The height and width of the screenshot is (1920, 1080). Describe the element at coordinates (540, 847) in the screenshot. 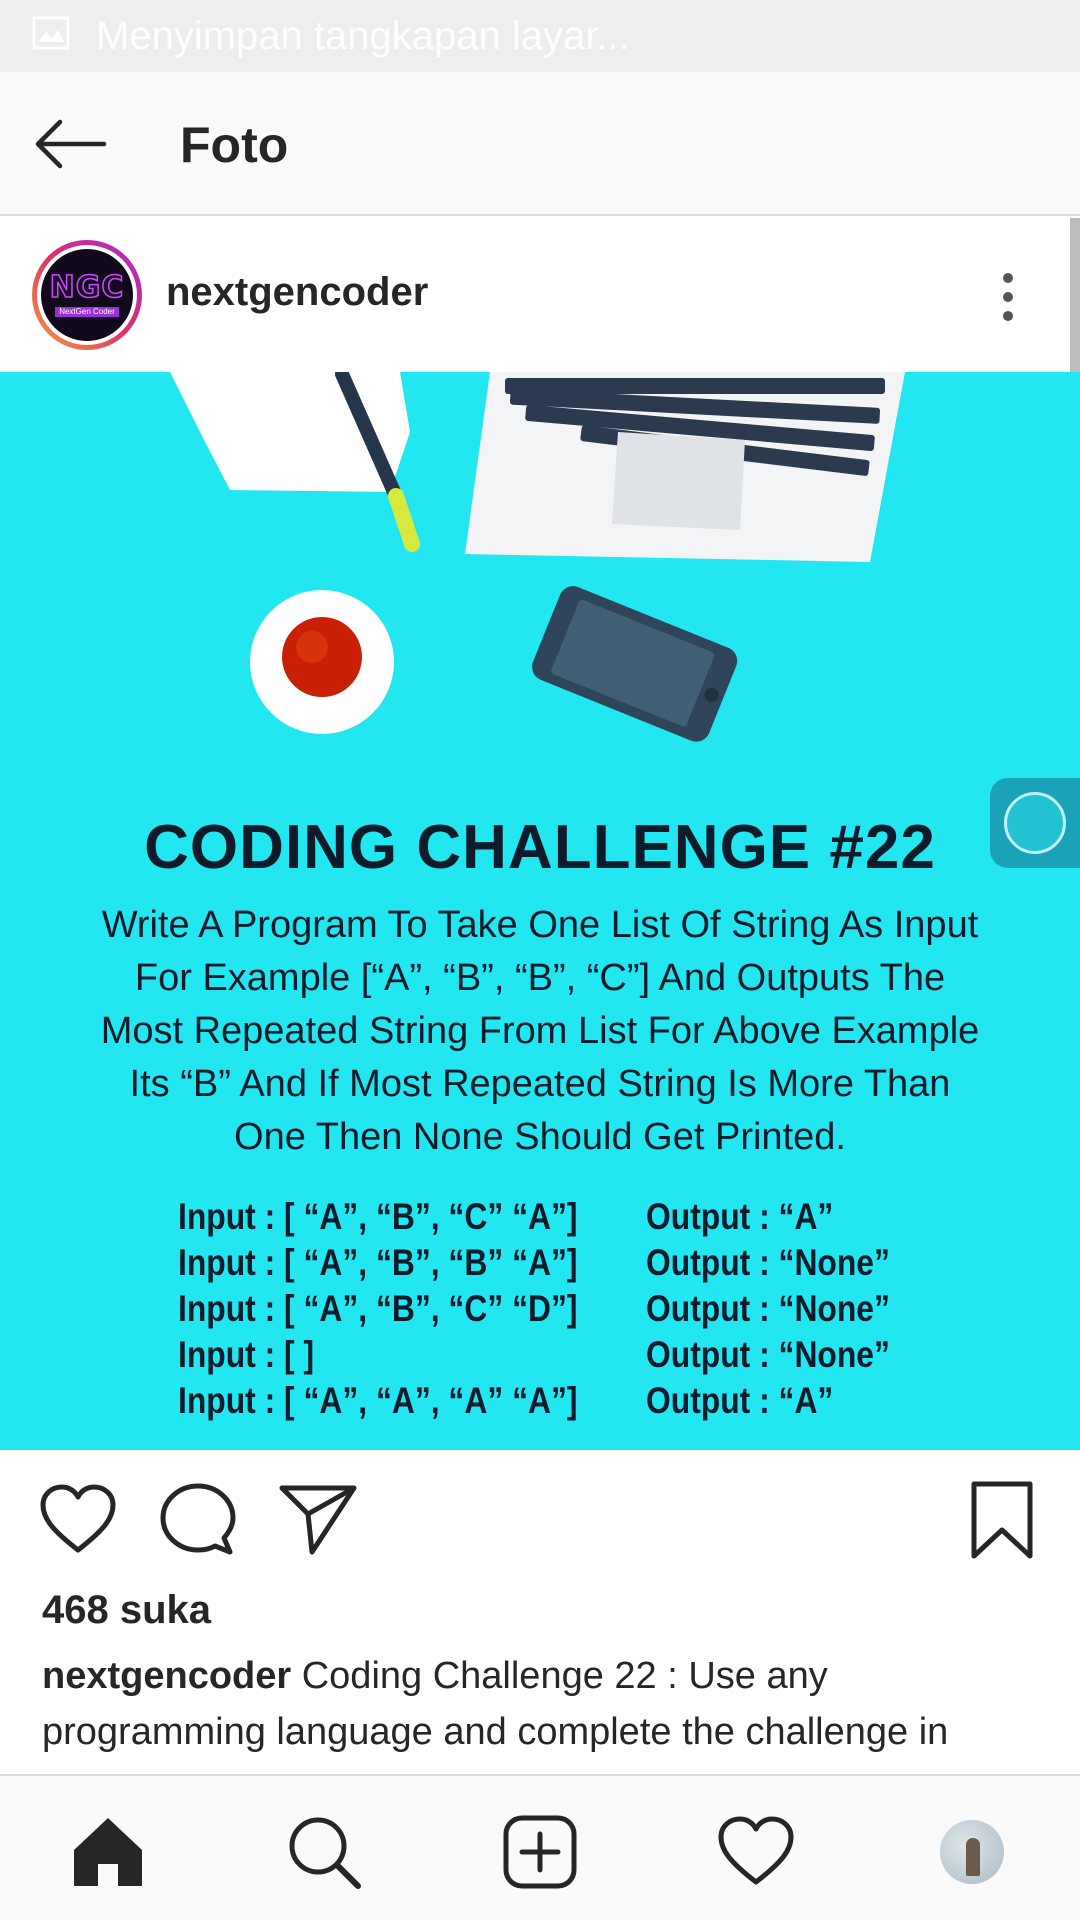

I see `challenge-title: CODING CHALLENGE #22` at that location.